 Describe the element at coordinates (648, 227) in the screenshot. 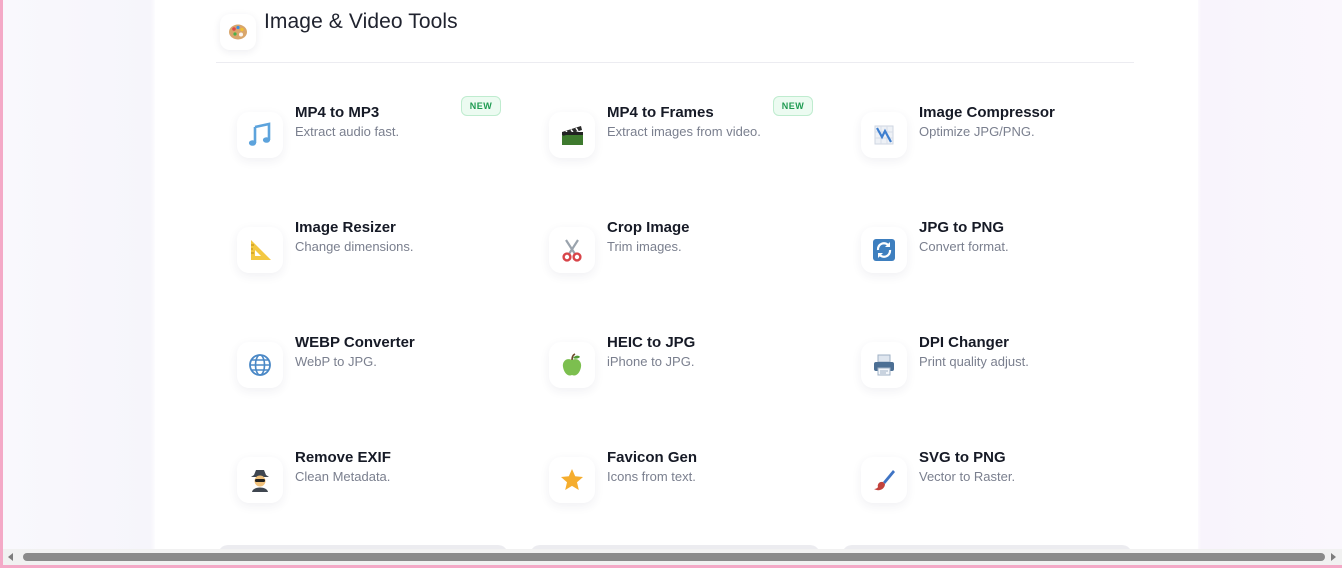

I see `tool-name: Crop Image` at that location.